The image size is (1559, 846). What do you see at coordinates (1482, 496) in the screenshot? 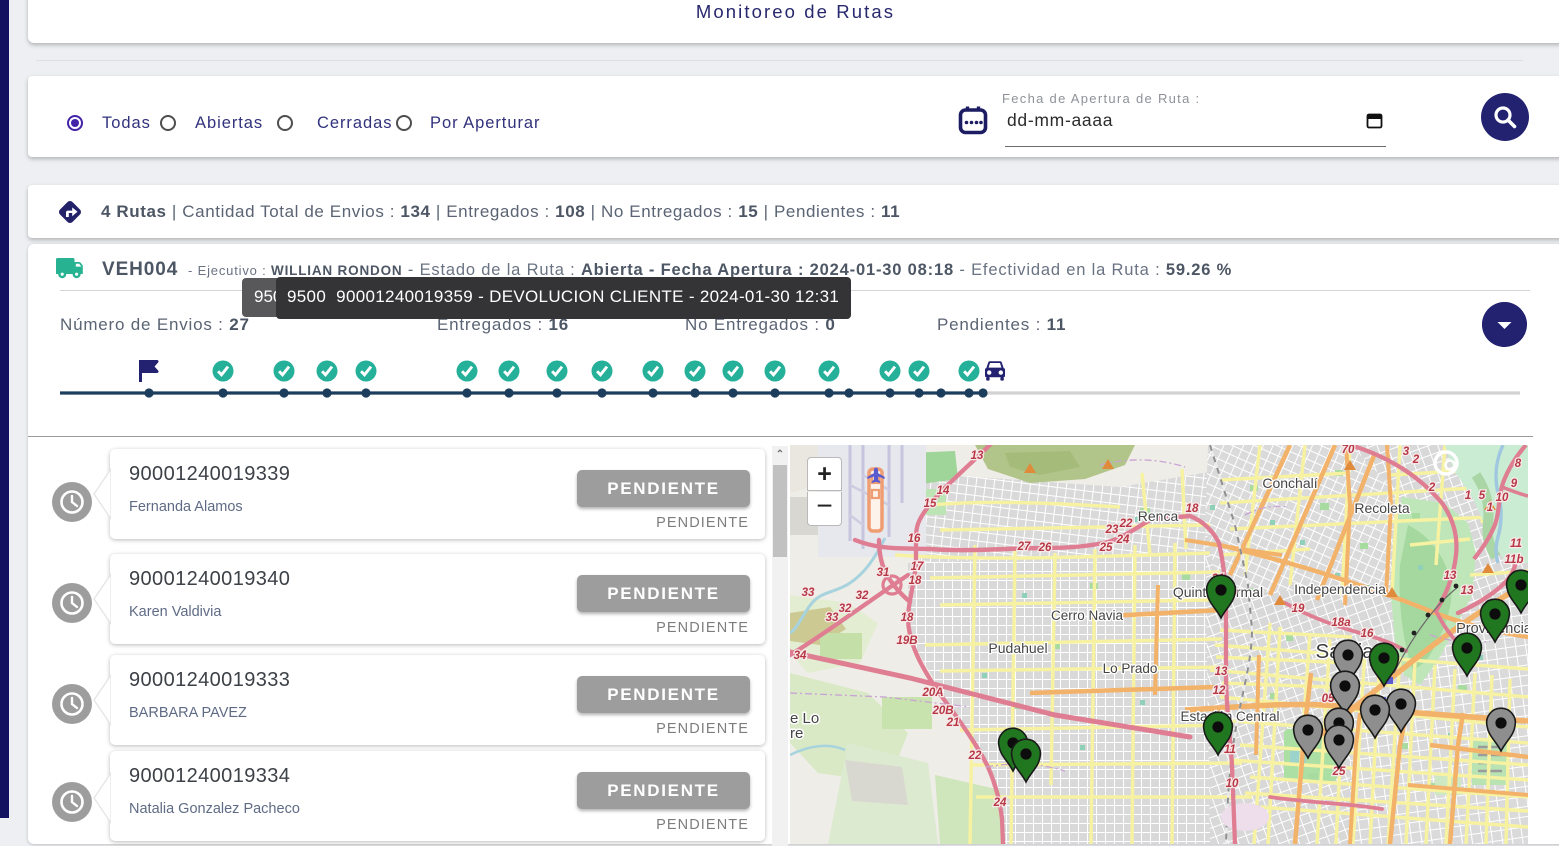
I see `svg-text: 5` at bounding box center [1482, 496].